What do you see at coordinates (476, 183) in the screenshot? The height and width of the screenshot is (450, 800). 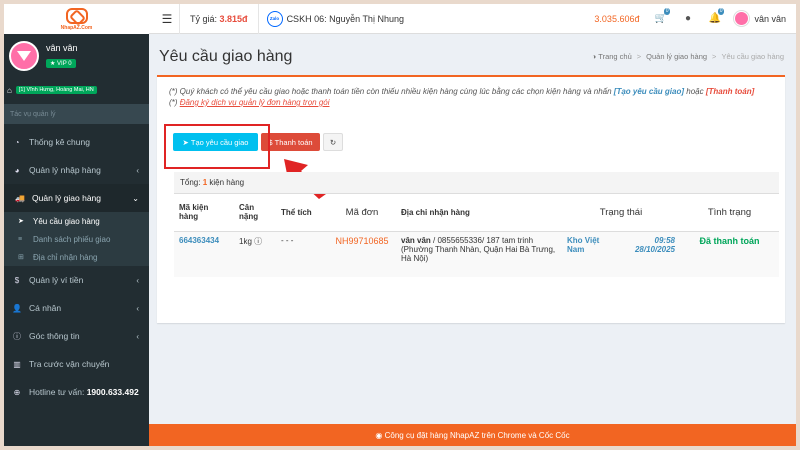 I see `table-summary: Tổng: 1 kiện hàng` at bounding box center [476, 183].